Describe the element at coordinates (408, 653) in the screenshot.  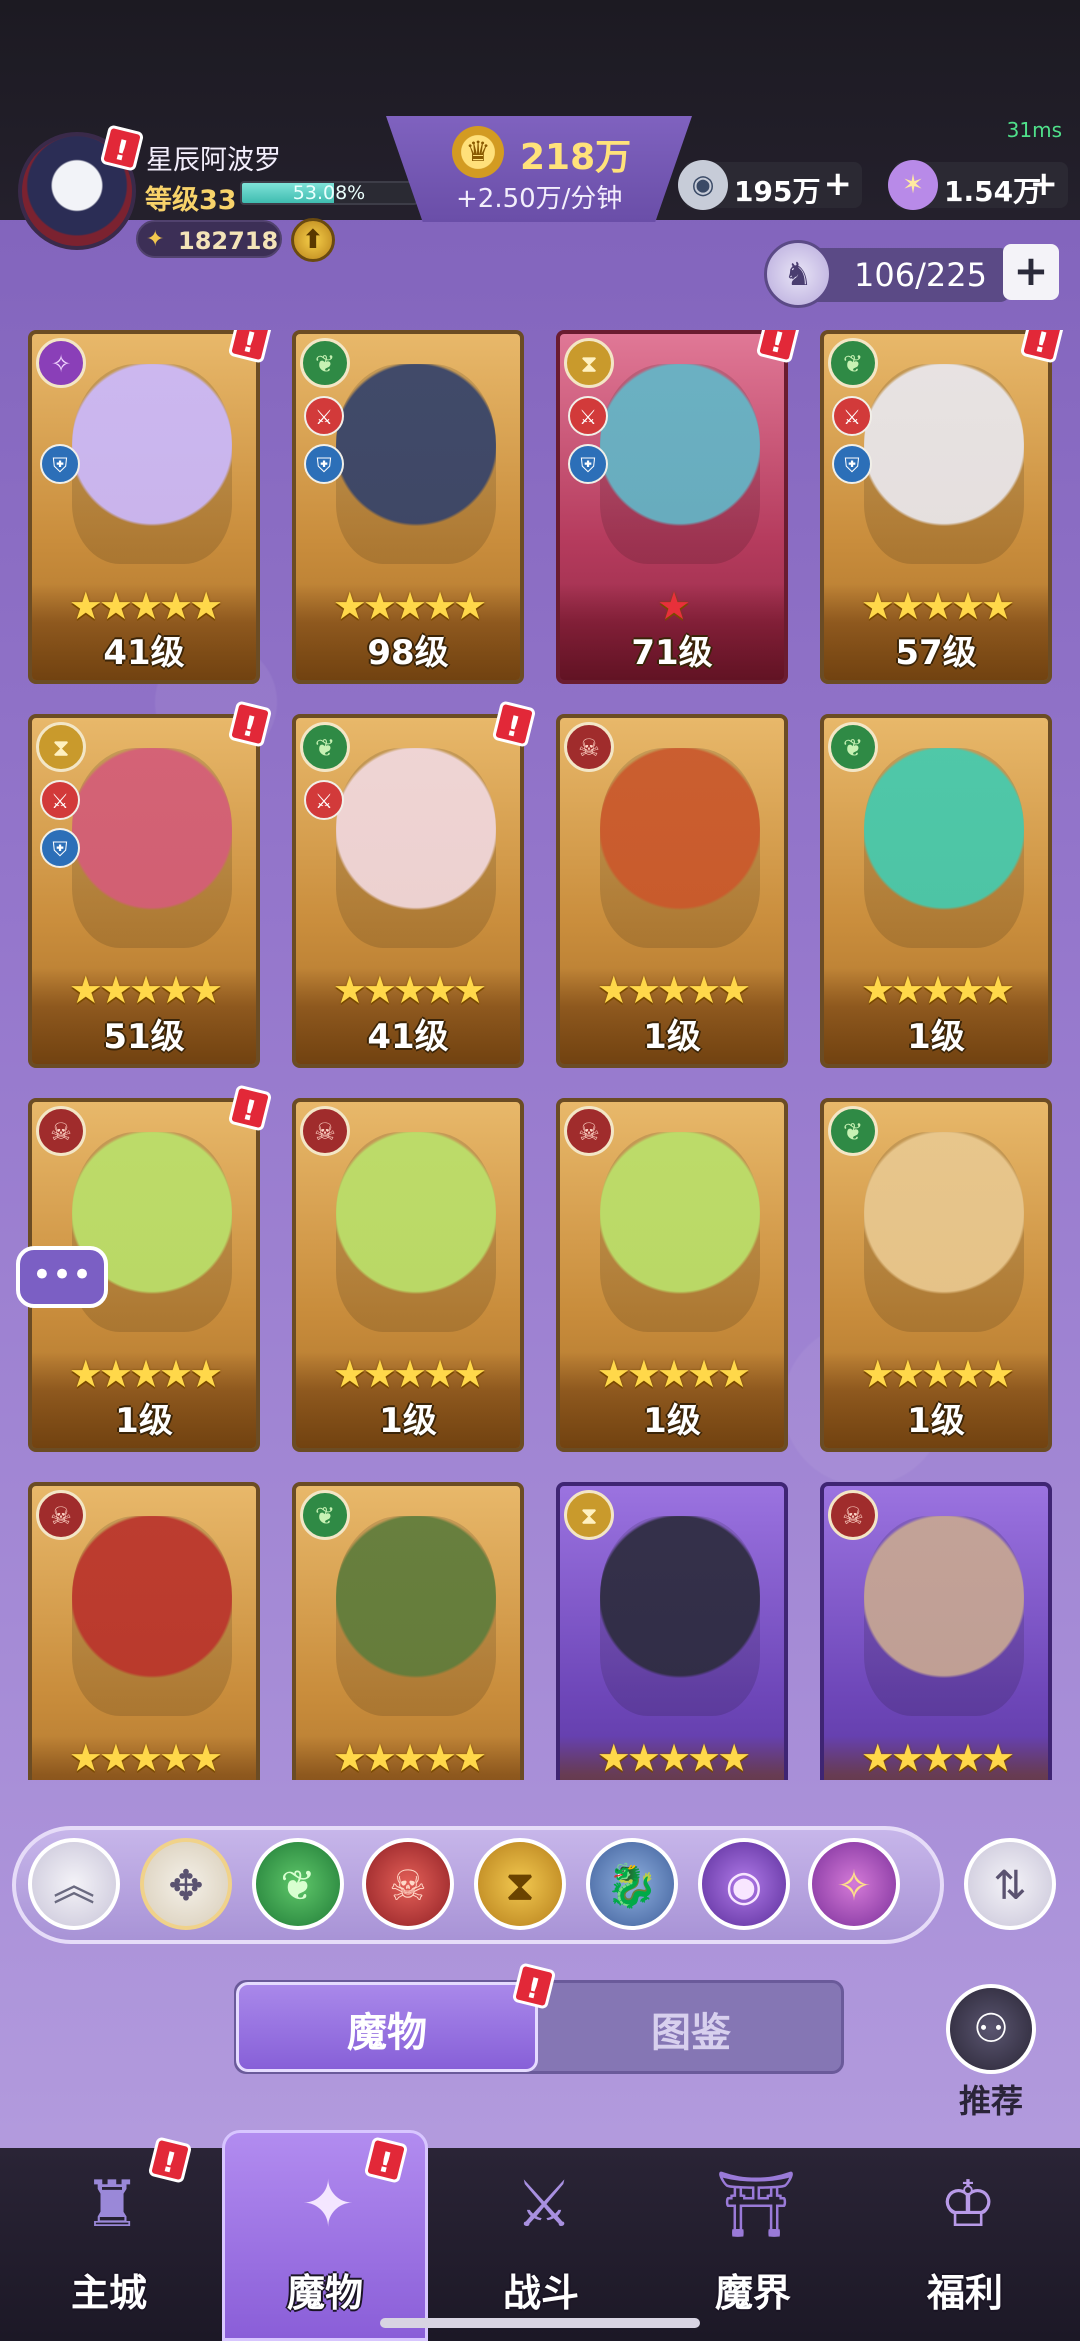
I see `monster-level: 98级` at that location.